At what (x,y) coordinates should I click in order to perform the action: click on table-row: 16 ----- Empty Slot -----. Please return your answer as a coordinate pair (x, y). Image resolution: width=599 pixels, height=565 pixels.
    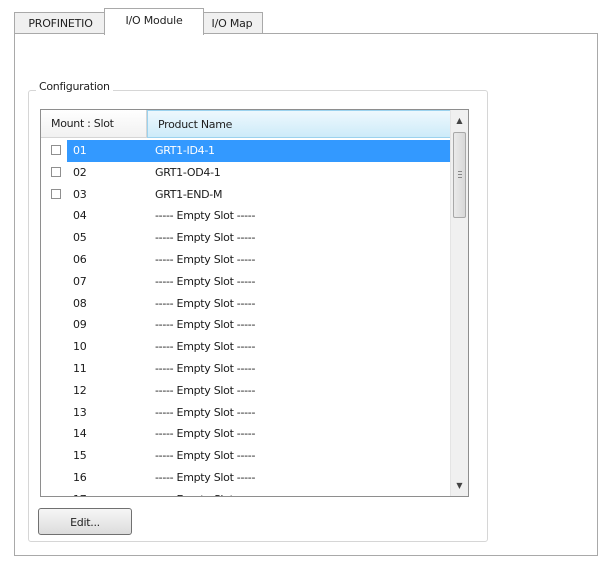
    Looking at the image, I should click on (246, 478).